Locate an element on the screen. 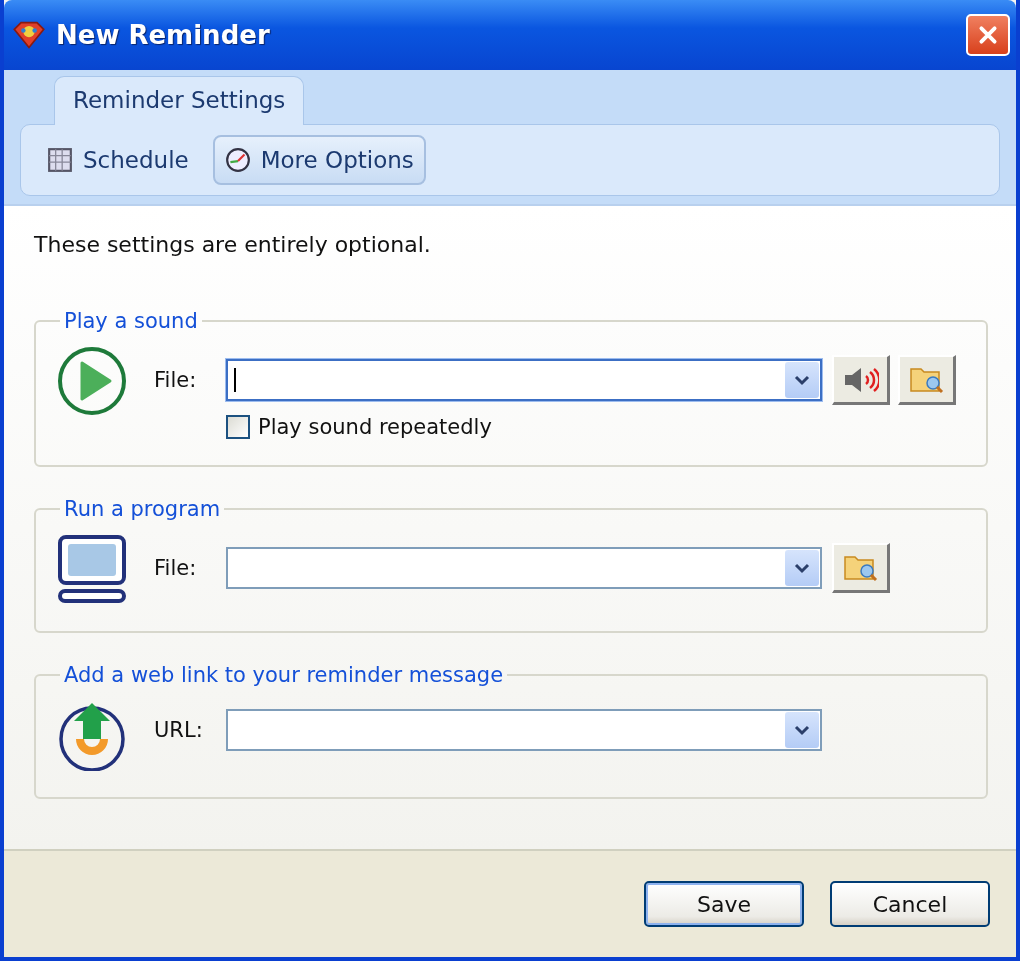  intro-text: These settings are entirely optional. is located at coordinates (233, 244).